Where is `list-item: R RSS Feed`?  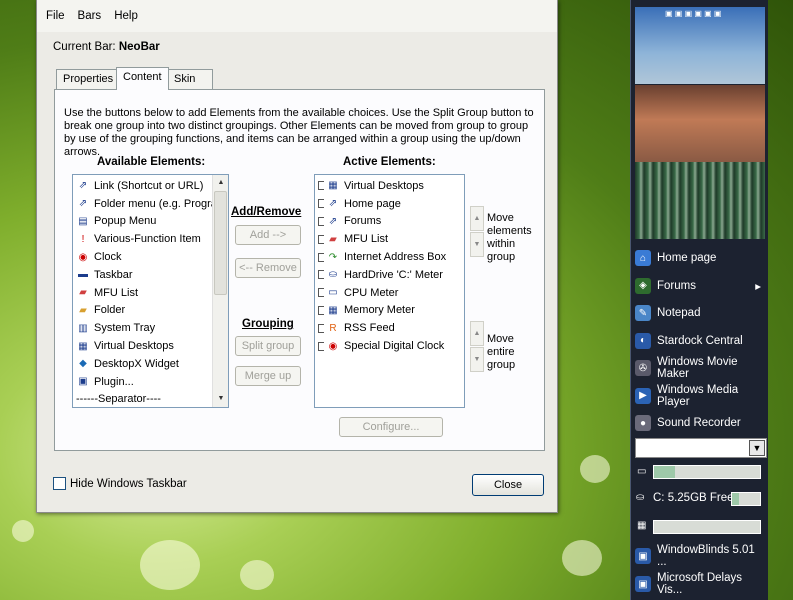 list-item: R RSS Feed is located at coordinates (389, 328).